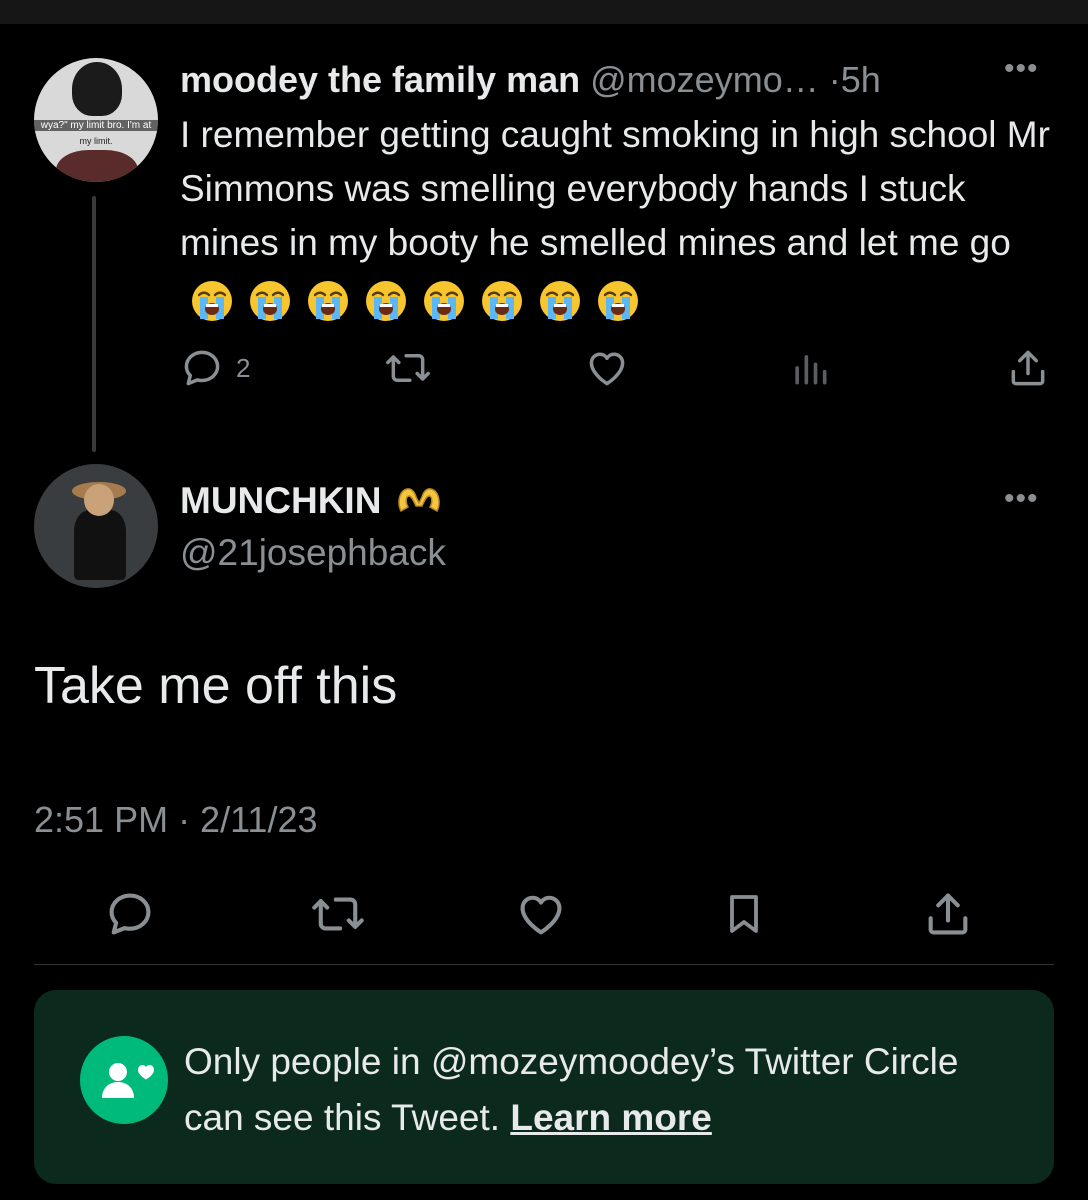 The image size is (1088, 1200). What do you see at coordinates (313, 553) in the screenshot?
I see `main-author-handle: @21josephback` at bounding box center [313, 553].